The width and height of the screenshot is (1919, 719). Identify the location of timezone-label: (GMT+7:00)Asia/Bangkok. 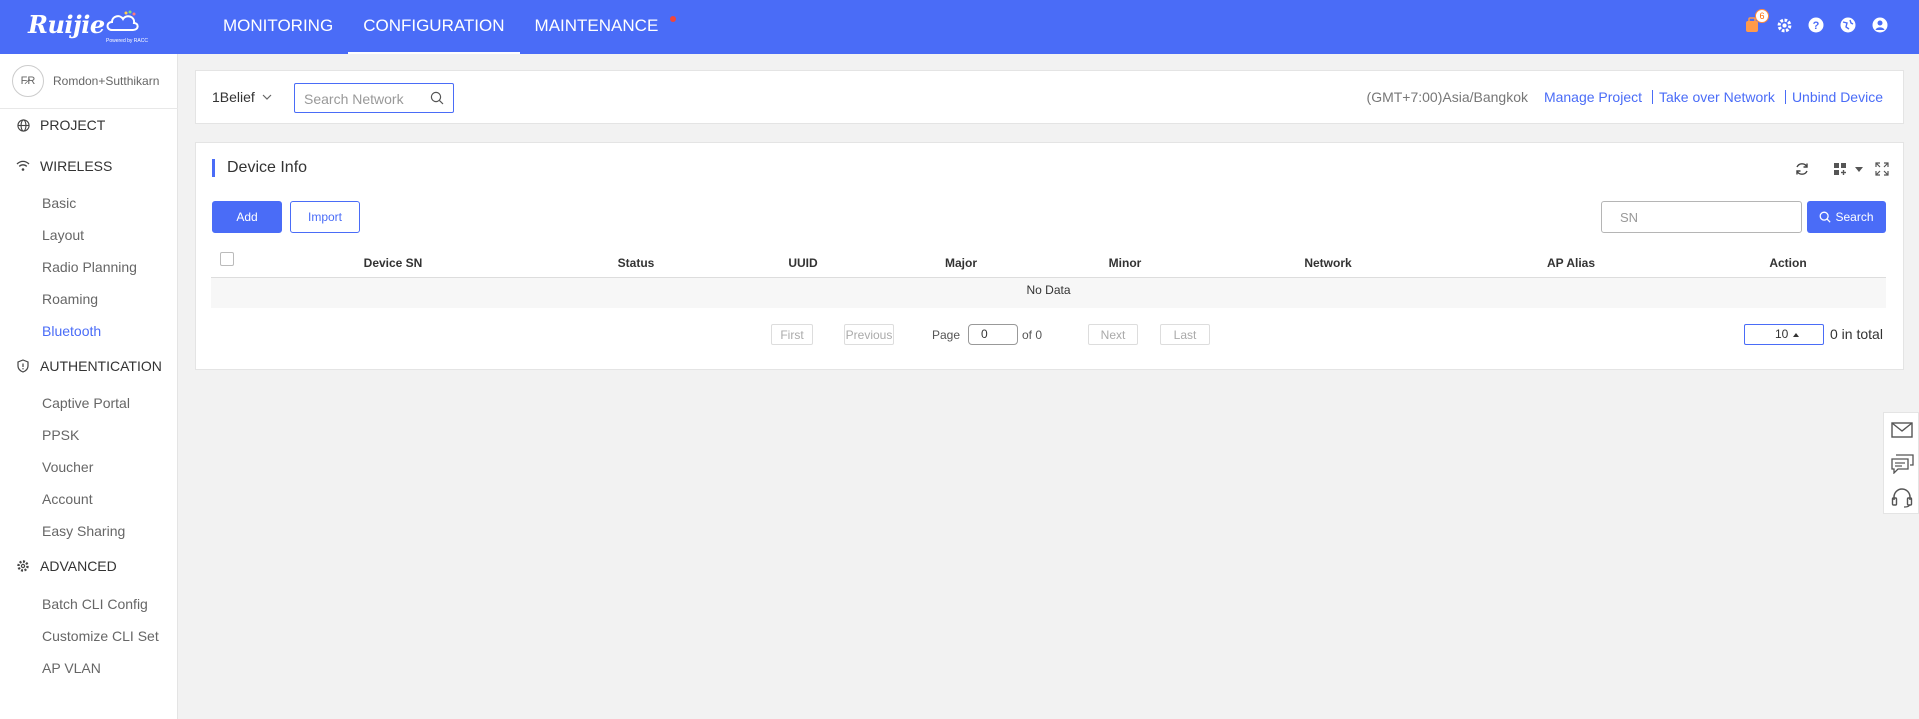
(1447, 97).